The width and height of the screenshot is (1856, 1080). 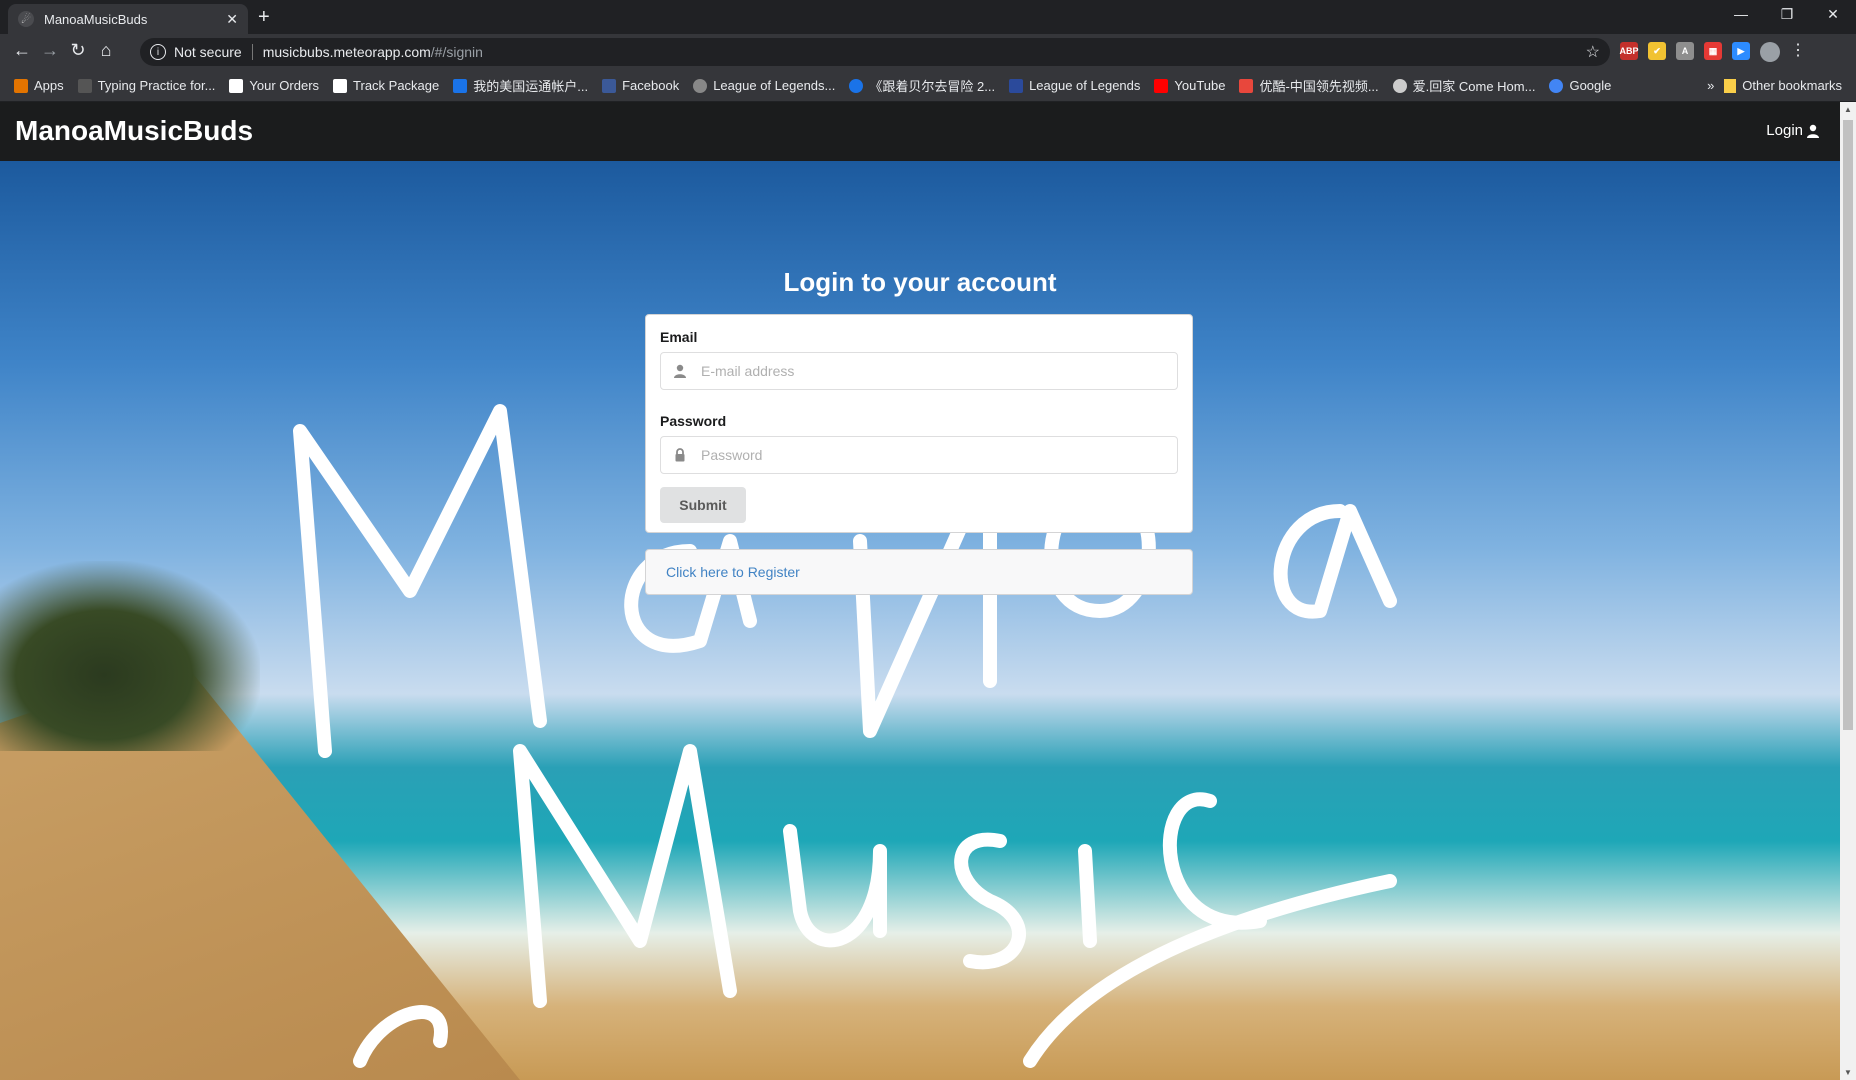 I want to click on tab-title: ManoaMusicBuds, so click(x=96, y=19).